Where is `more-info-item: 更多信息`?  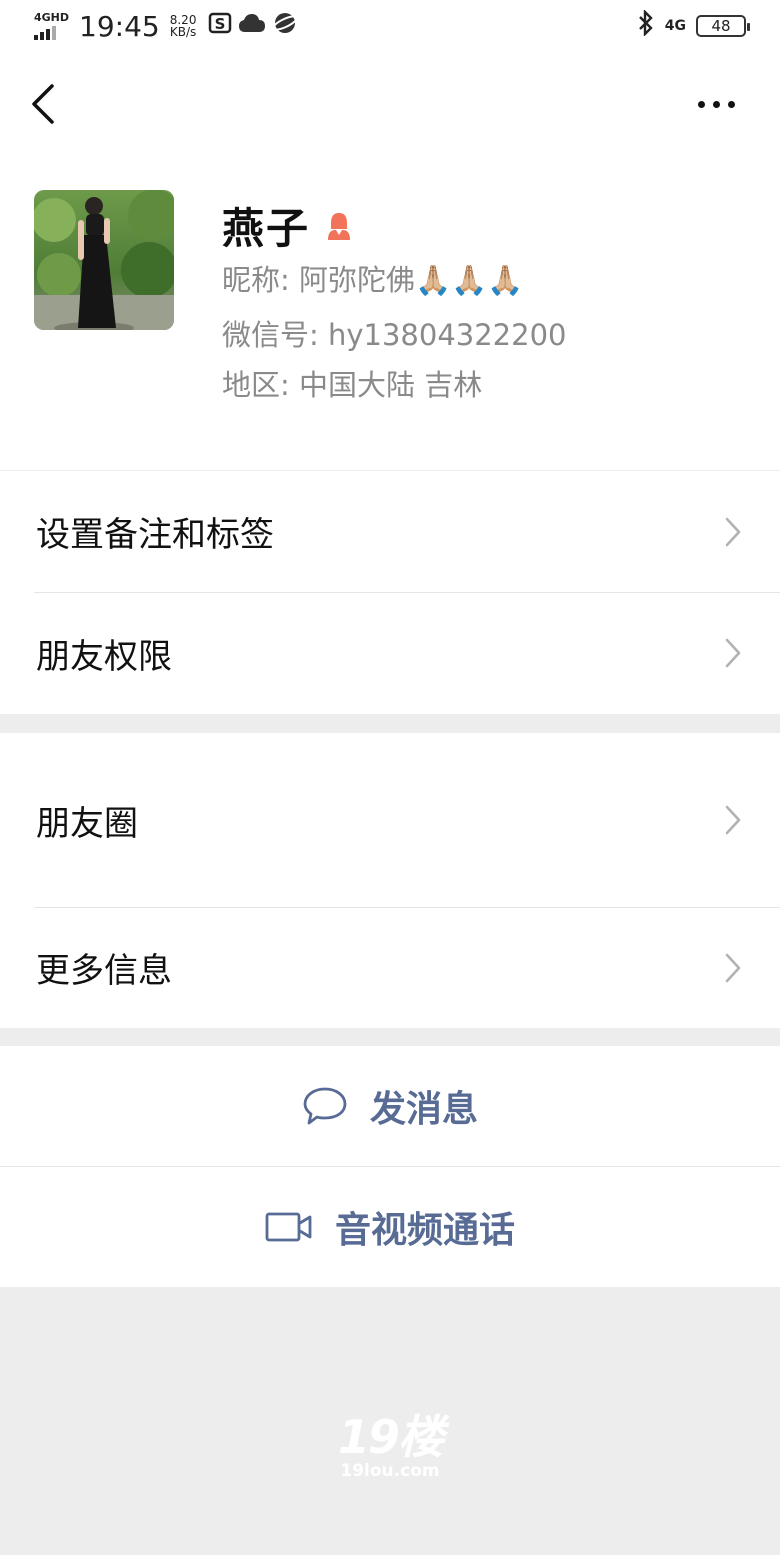 more-info-item: 更多信息 is located at coordinates (390, 967).